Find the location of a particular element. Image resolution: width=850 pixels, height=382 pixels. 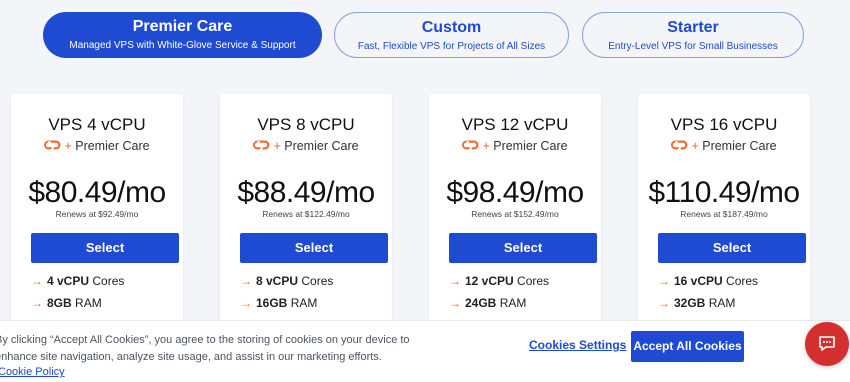

price: $98.49/mo is located at coordinates (515, 193).